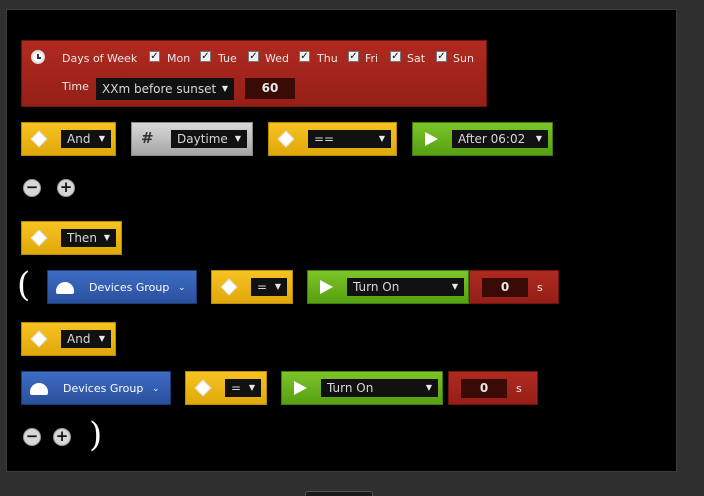 The width and height of the screenshot is (704, 496). Describe the element at coordinates (75, 86) in the screenshot. I see `time-label: Time` at that location.